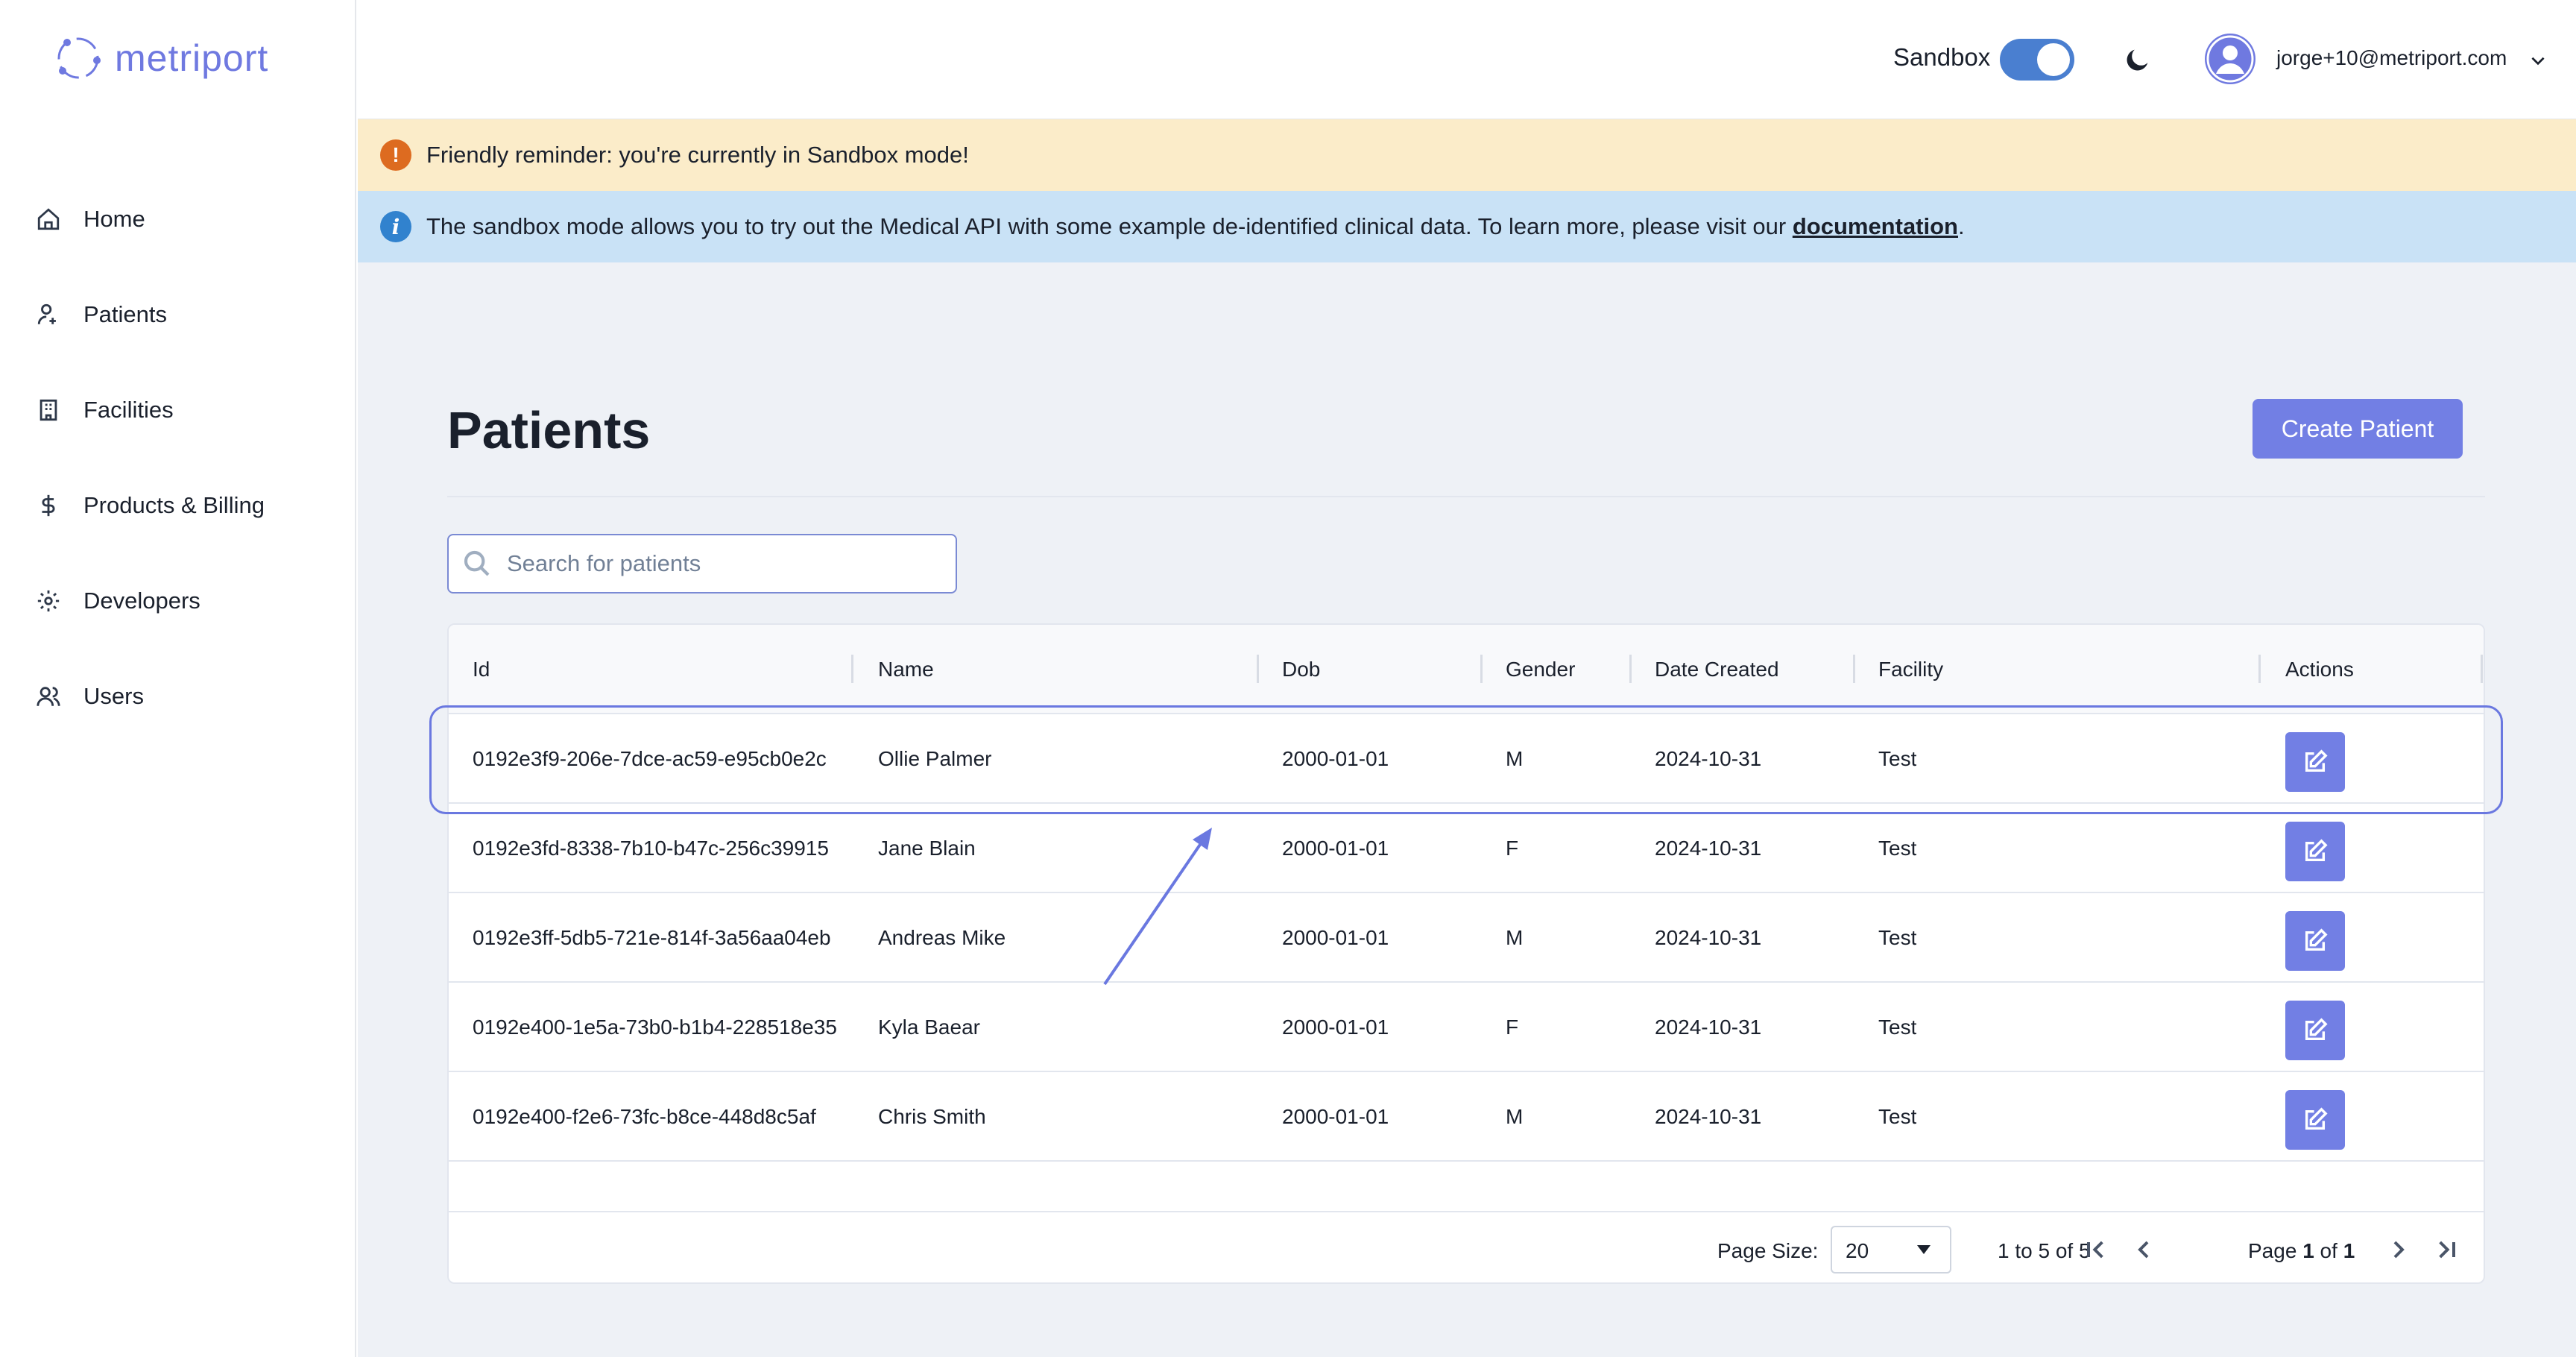 Image resolution: width=2576 pixels, height=1357 pixels. Describe the element at coordinates (1301, 669) in the screenshot. I see `column-header-dob: Dob` at that location.